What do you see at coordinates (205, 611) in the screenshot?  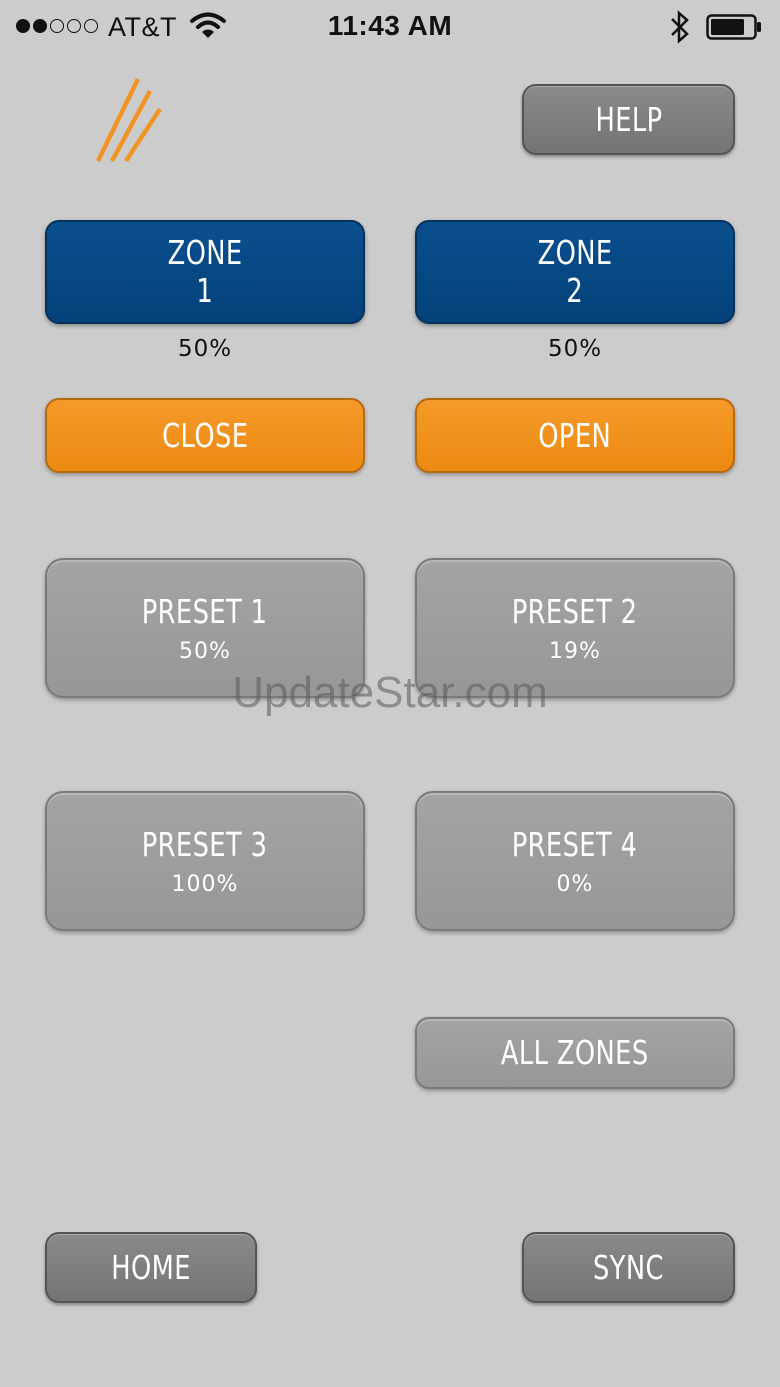 I see `preset-1-label: PRESET 1` at bounding box center [205, 611].